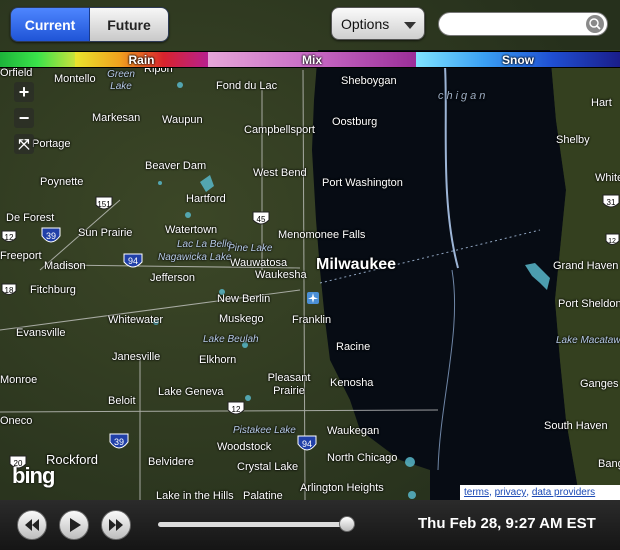 The width and height of the screenshot is (620, 550). Describe the element at coordinates (65, 266) in the screenshot. I see `city-label: Madison` at that location.